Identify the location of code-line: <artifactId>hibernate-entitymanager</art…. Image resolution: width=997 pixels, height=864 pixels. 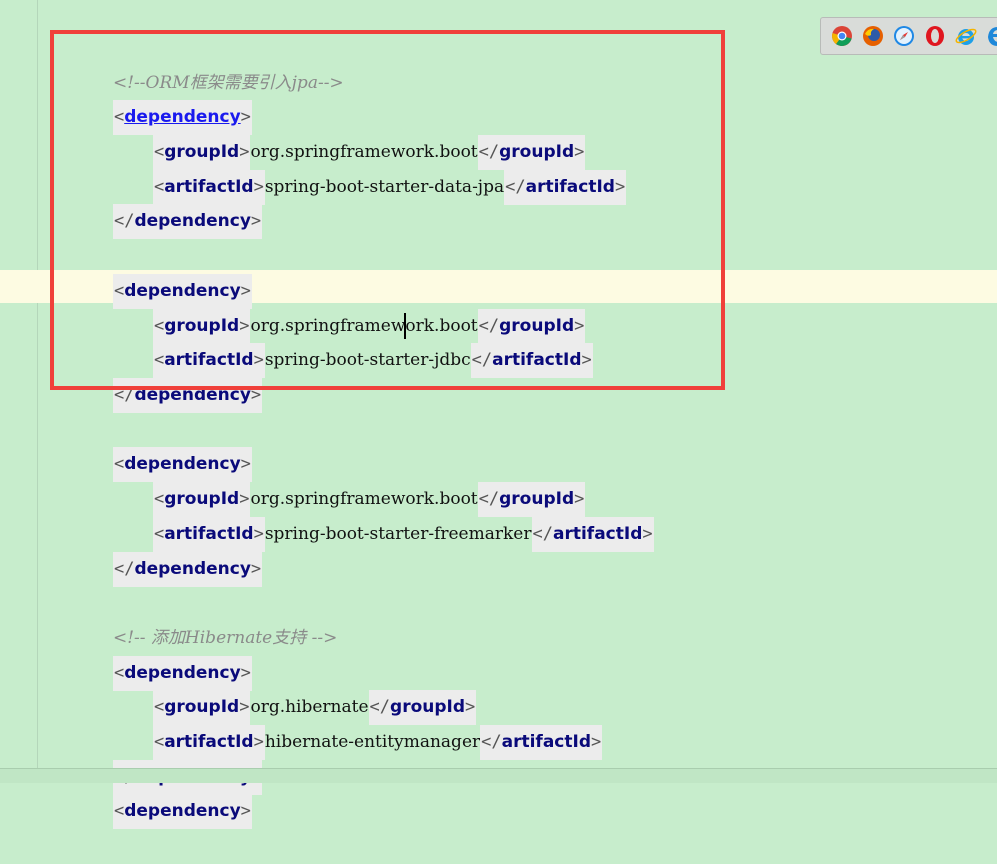
(357, 725).